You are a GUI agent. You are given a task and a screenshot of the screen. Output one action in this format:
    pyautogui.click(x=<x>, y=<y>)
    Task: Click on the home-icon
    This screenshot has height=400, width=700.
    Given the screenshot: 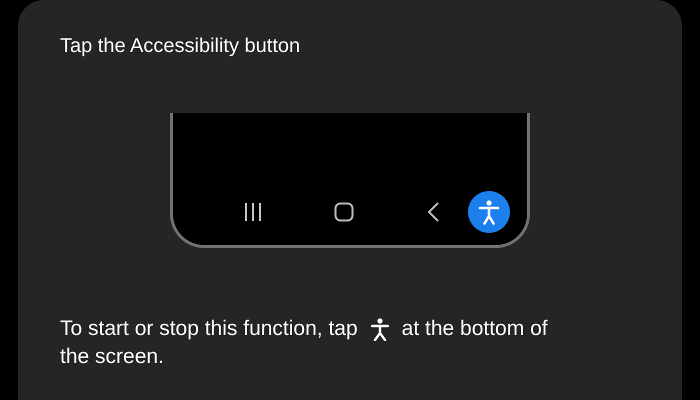 What is the action you would take?
    pyautogui.click(x=344, y=212)
    